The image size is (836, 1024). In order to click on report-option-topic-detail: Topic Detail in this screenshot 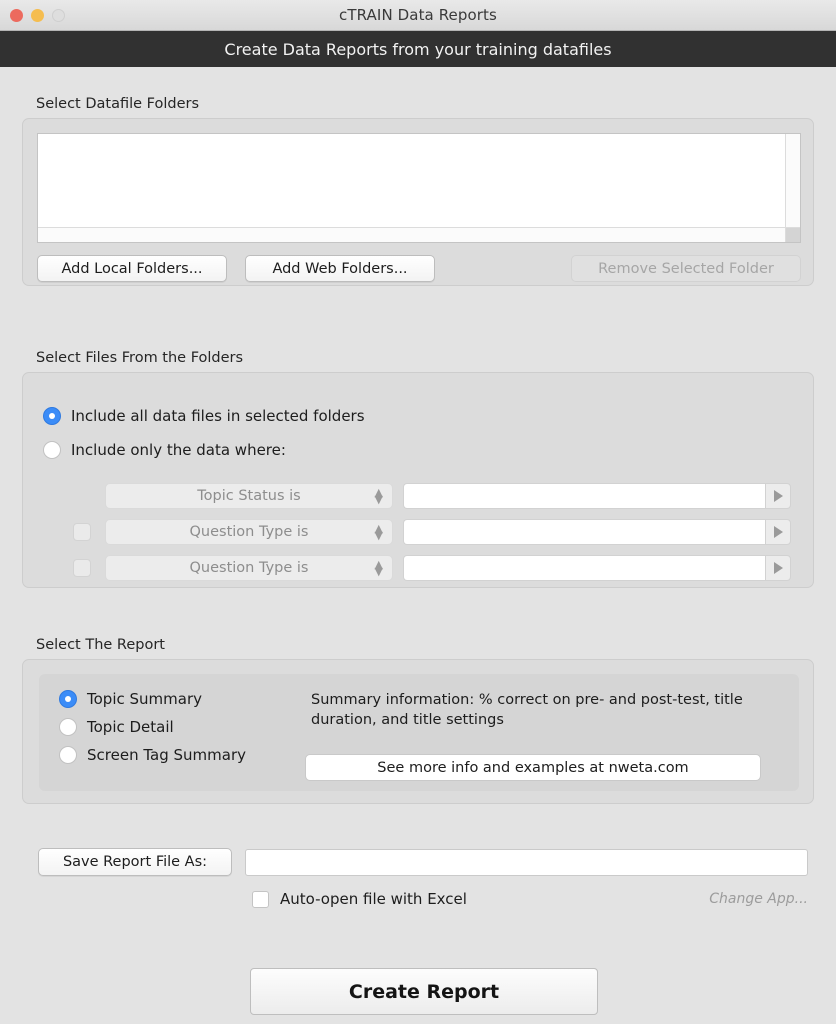, I will do `click(152, 727)`.